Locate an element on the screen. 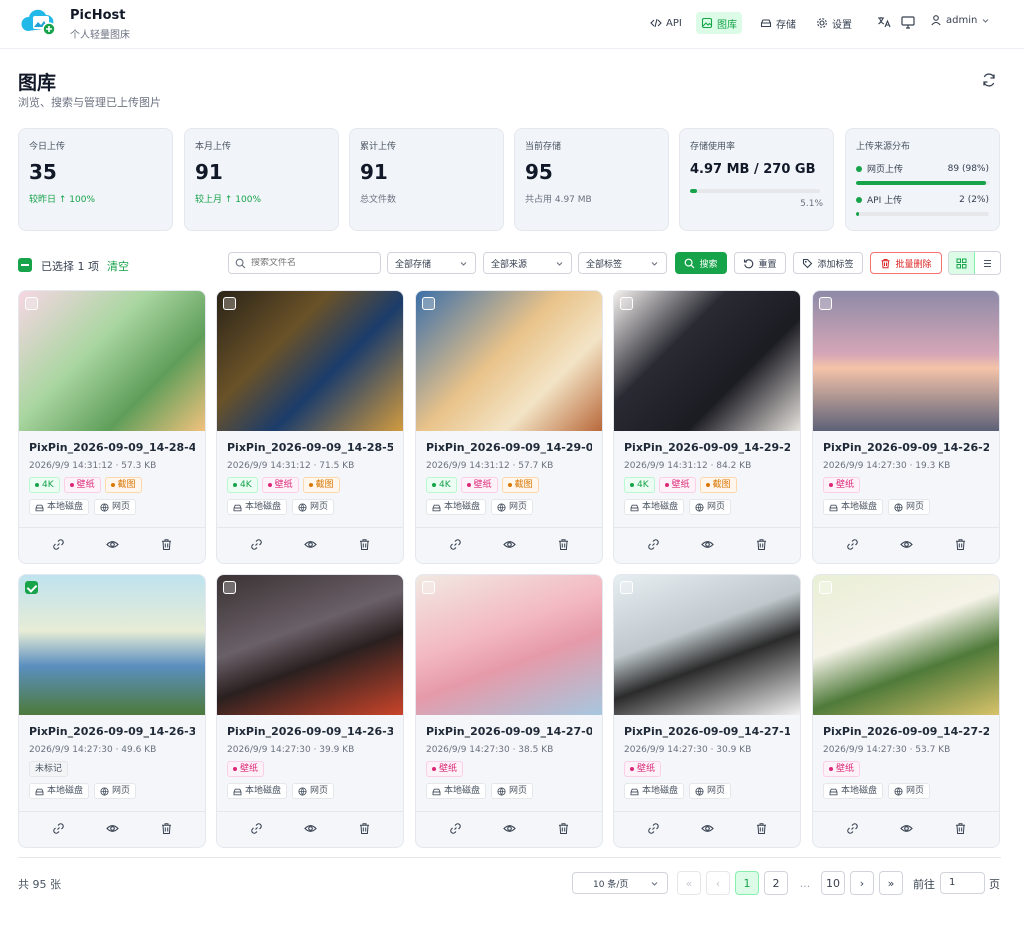  search-button: 搜索 is located at coordinates (701, 263).